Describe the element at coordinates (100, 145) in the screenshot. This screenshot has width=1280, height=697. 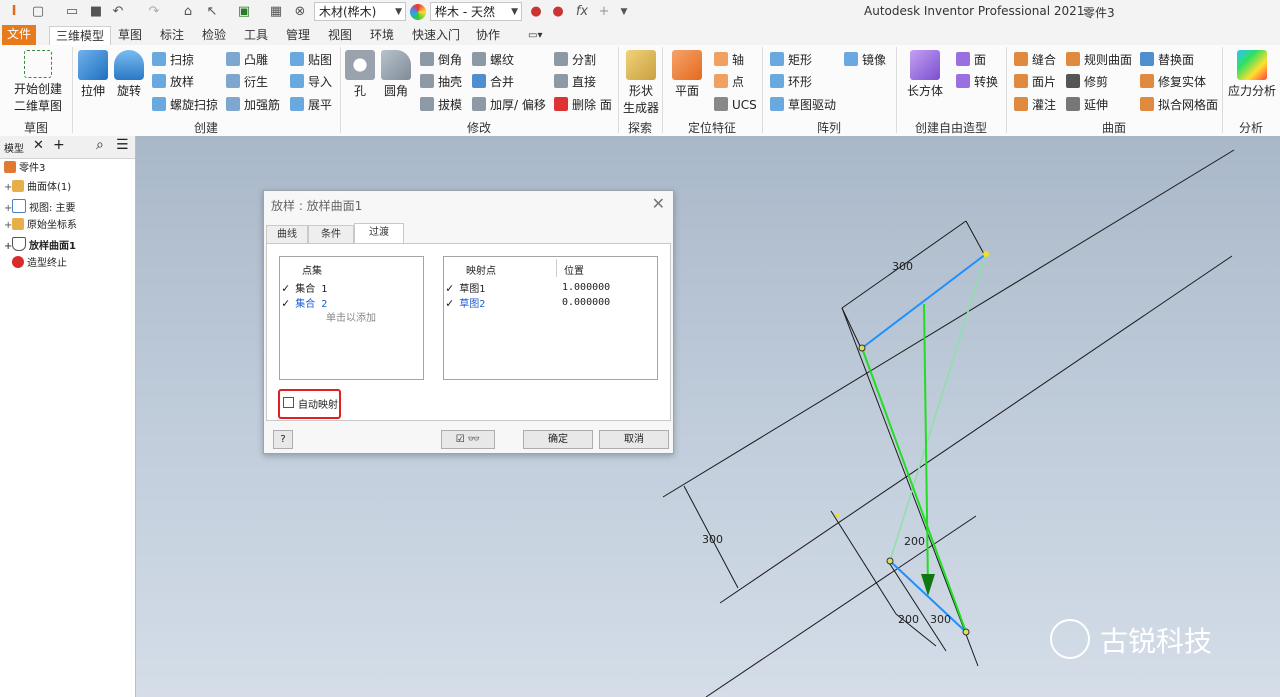
I see `search-icon: ⌕` at that location.